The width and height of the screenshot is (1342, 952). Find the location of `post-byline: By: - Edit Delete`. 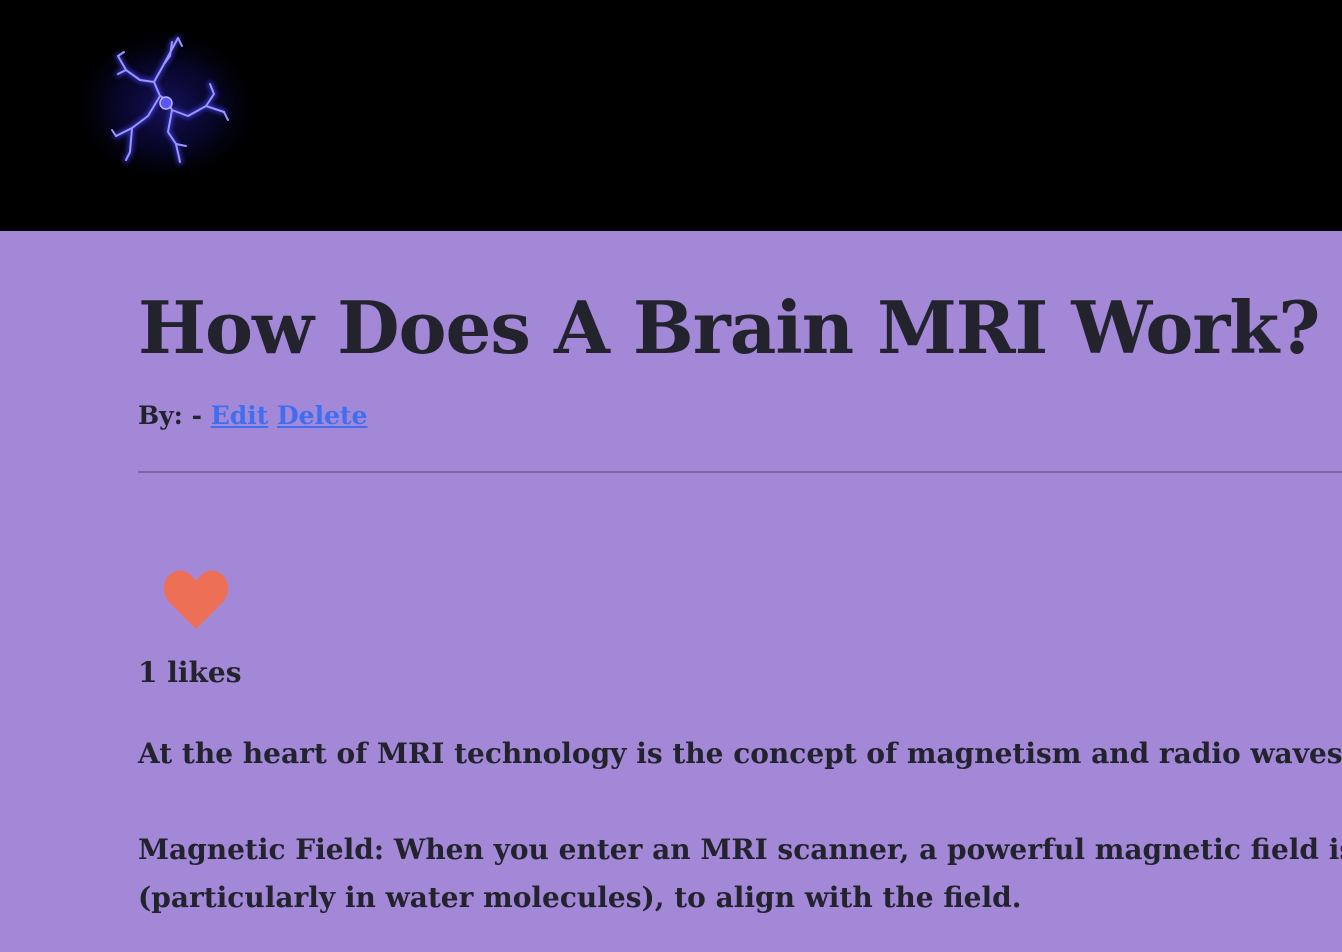

post-byline: By: - Edit Delete is located at coordinates (252, 416).